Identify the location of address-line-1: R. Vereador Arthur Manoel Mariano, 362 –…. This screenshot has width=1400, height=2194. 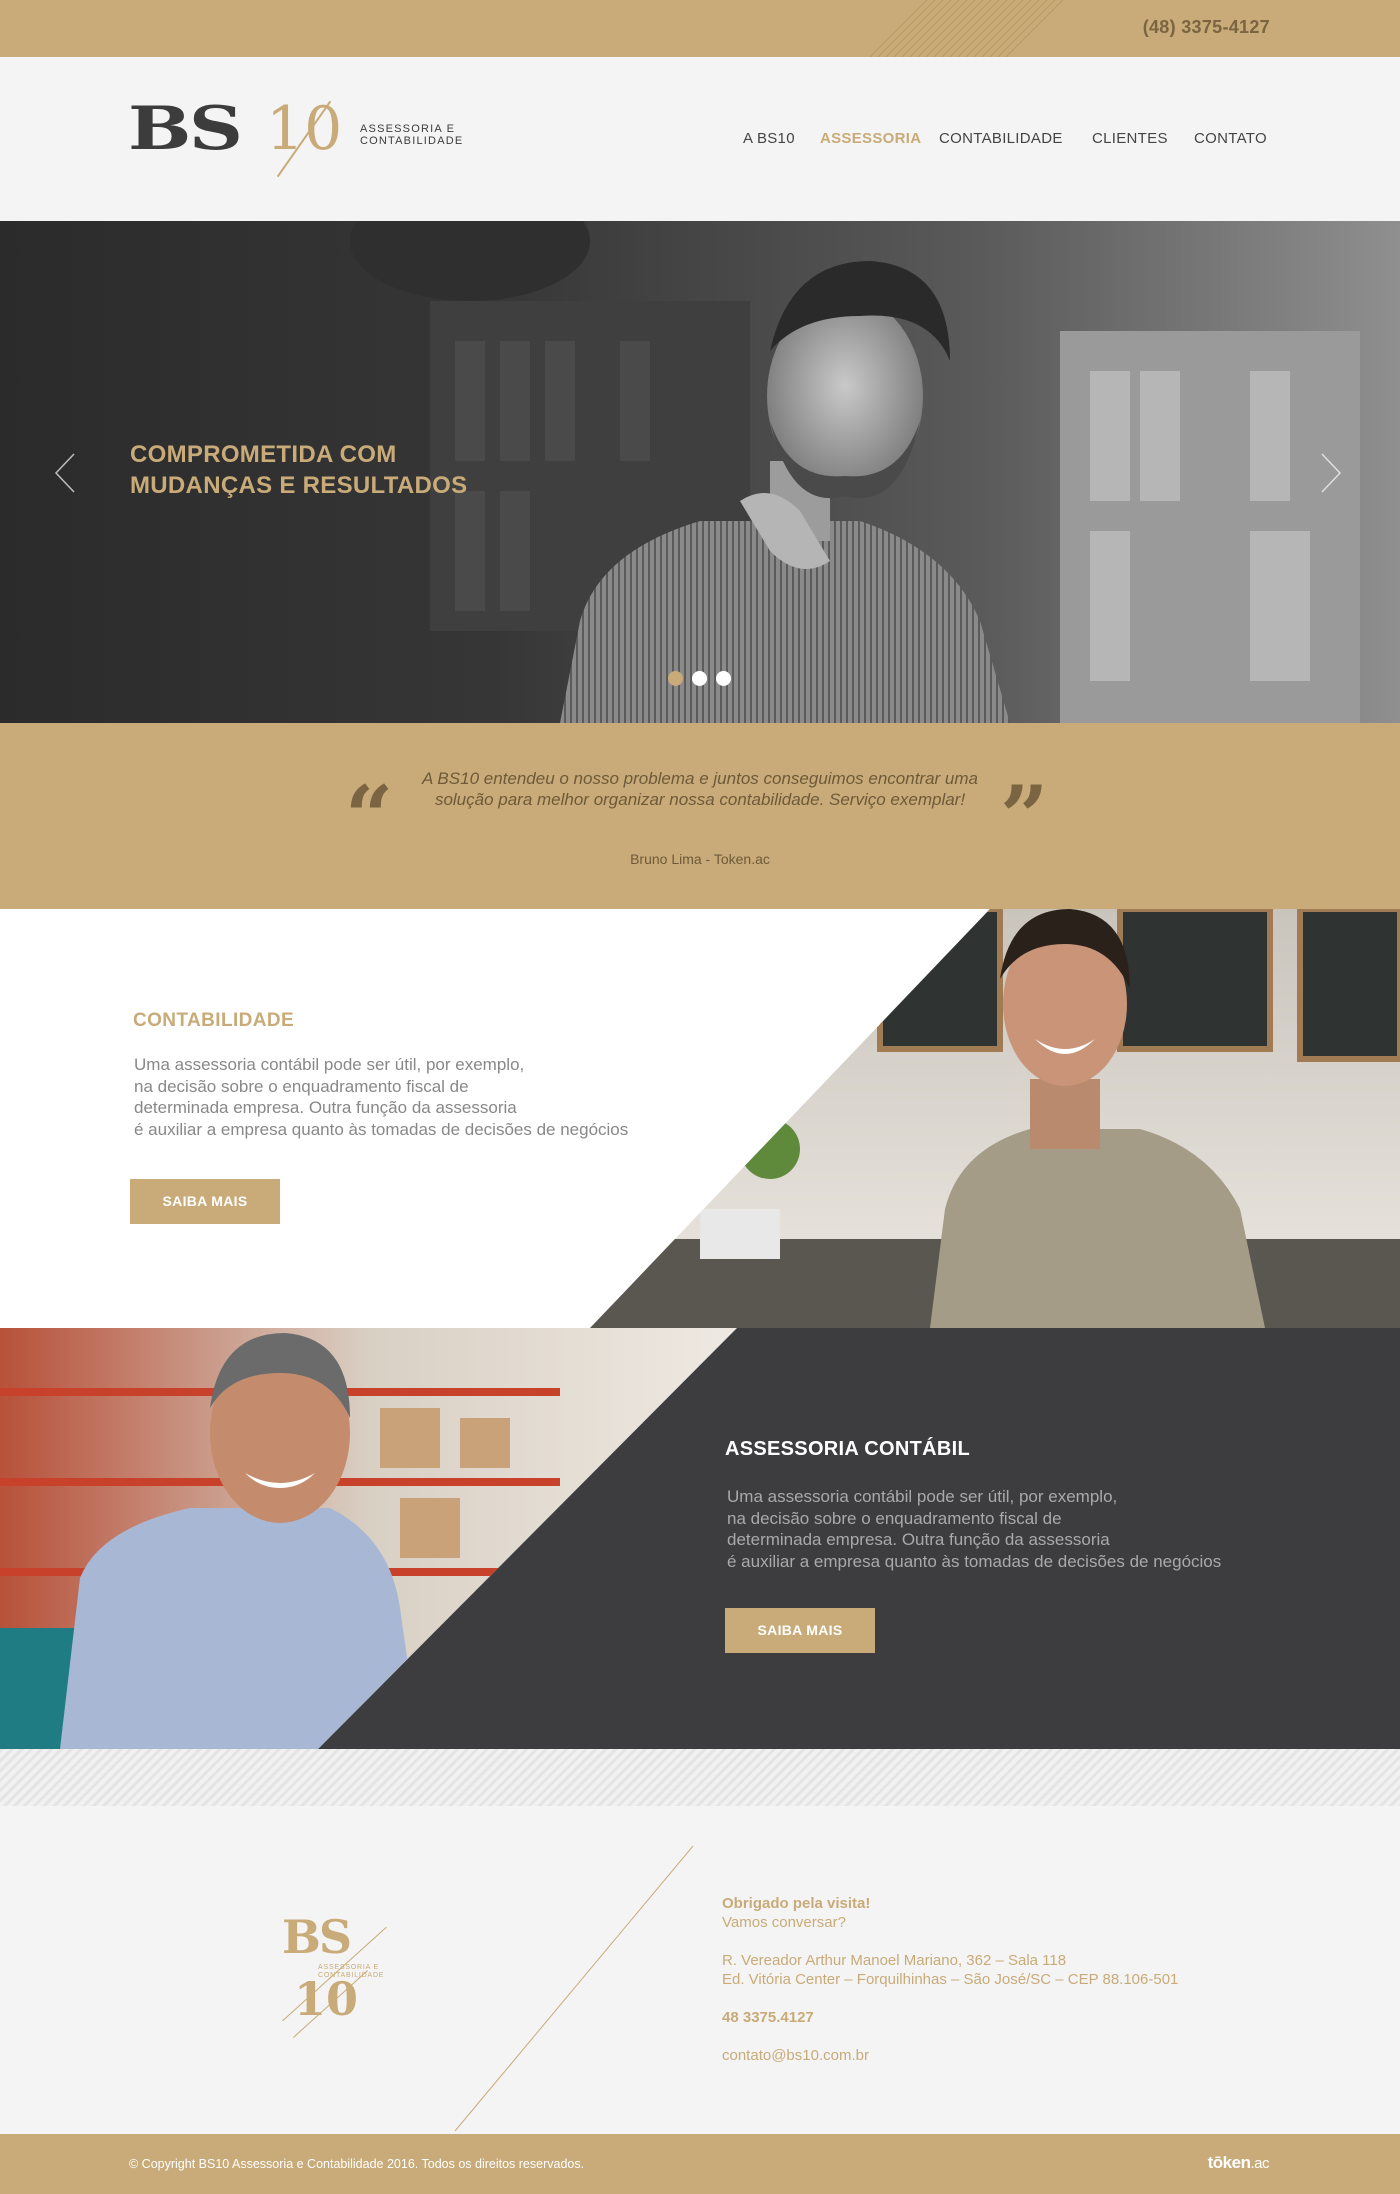
(894, 1960).